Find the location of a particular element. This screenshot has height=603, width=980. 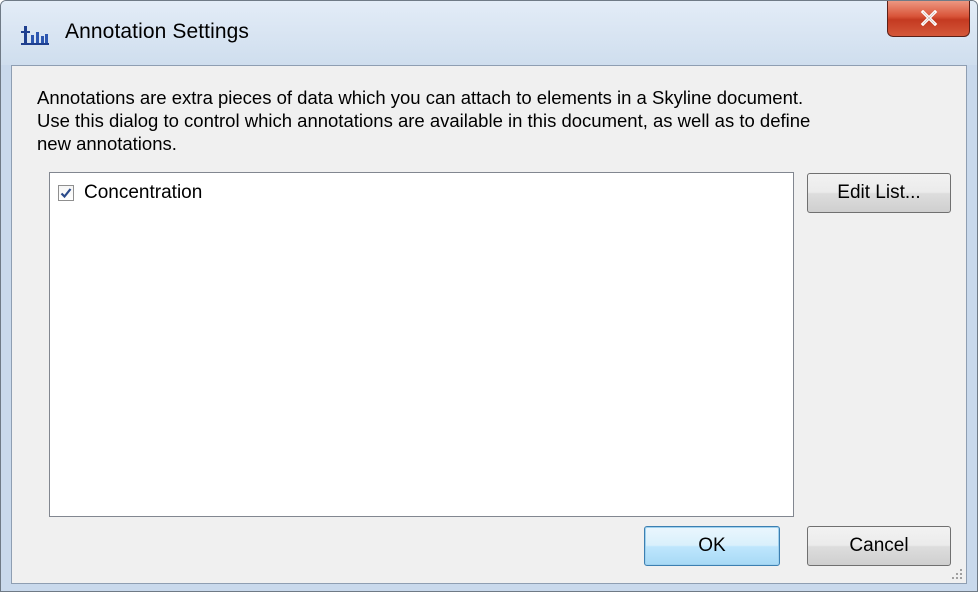

close-icon is located at coordinates (928, 18).